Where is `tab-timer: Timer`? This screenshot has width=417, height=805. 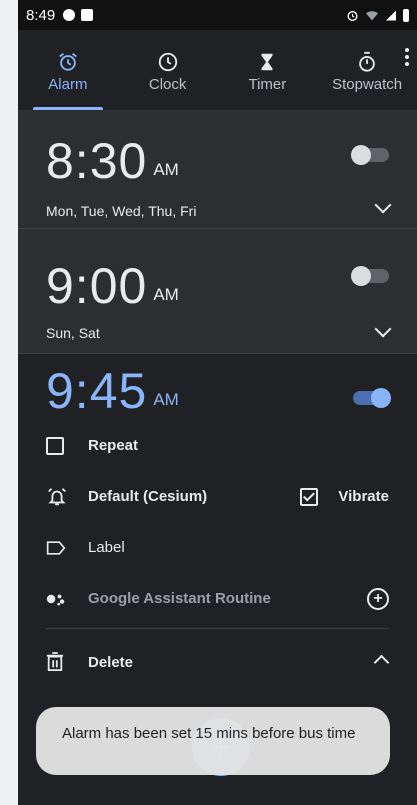
tab-timer: Timer is located at coordinates (268, 70).